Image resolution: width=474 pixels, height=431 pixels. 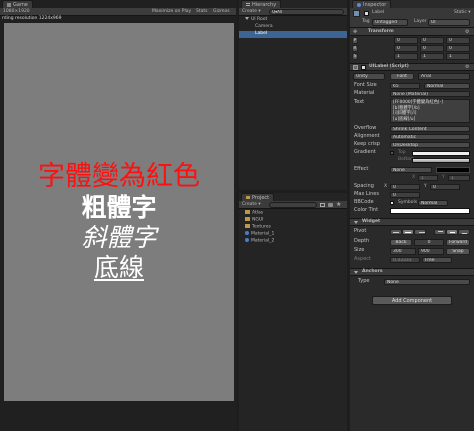 I want to click on scale-y-field: 1, so click(x=432, y=56).